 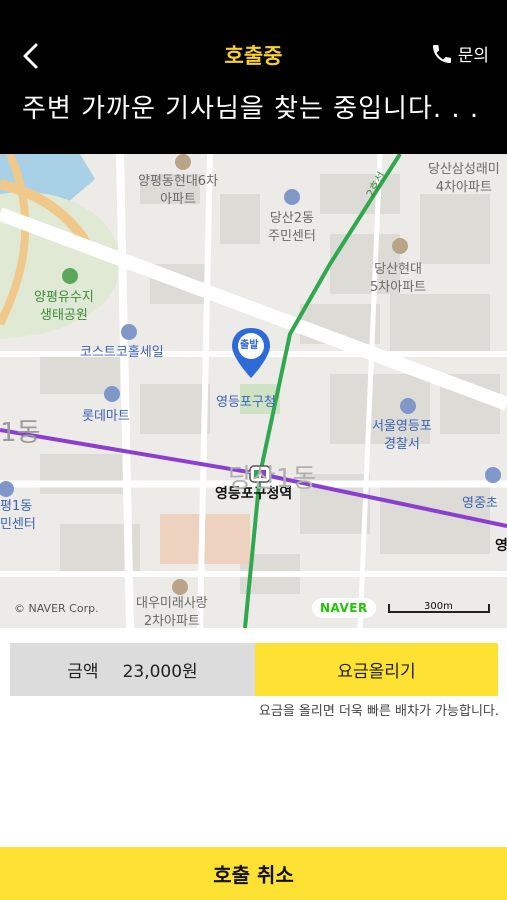 What do you see at coordinates (106, 416) in the screenshot?
I see `map-label-store: 롯데마트` at bounding box center [106, 416].